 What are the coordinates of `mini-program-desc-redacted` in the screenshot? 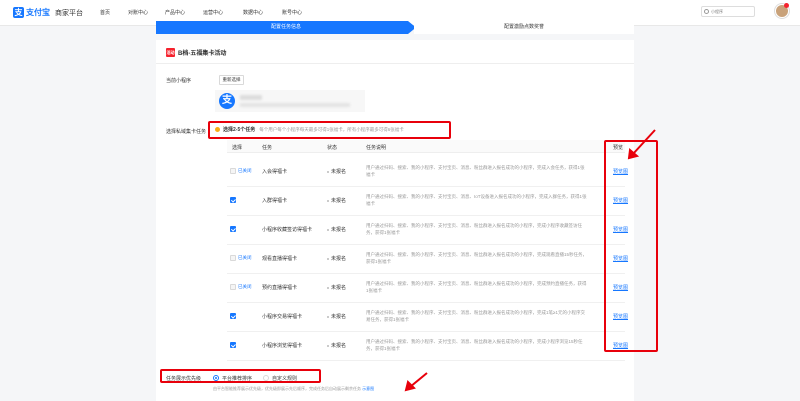 It's located at (295, 105).